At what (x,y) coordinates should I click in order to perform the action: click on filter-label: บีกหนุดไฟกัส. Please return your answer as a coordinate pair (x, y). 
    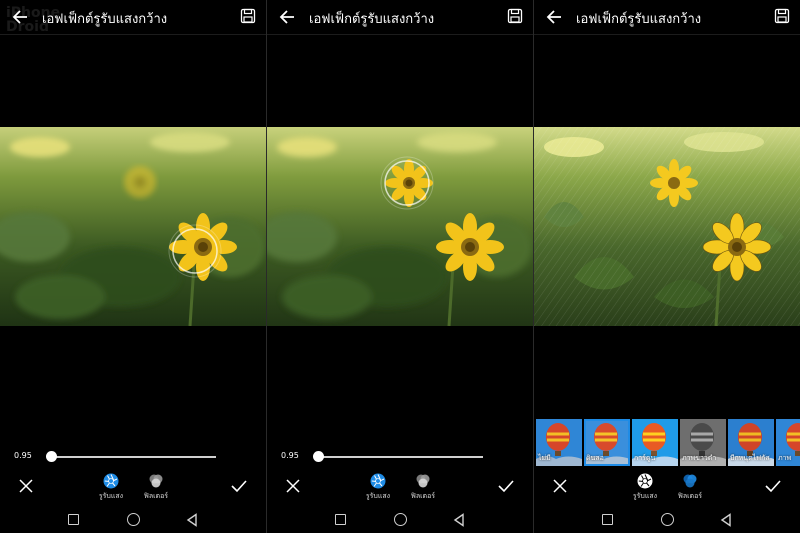
    Looking at the image, I should click on (750, 458).